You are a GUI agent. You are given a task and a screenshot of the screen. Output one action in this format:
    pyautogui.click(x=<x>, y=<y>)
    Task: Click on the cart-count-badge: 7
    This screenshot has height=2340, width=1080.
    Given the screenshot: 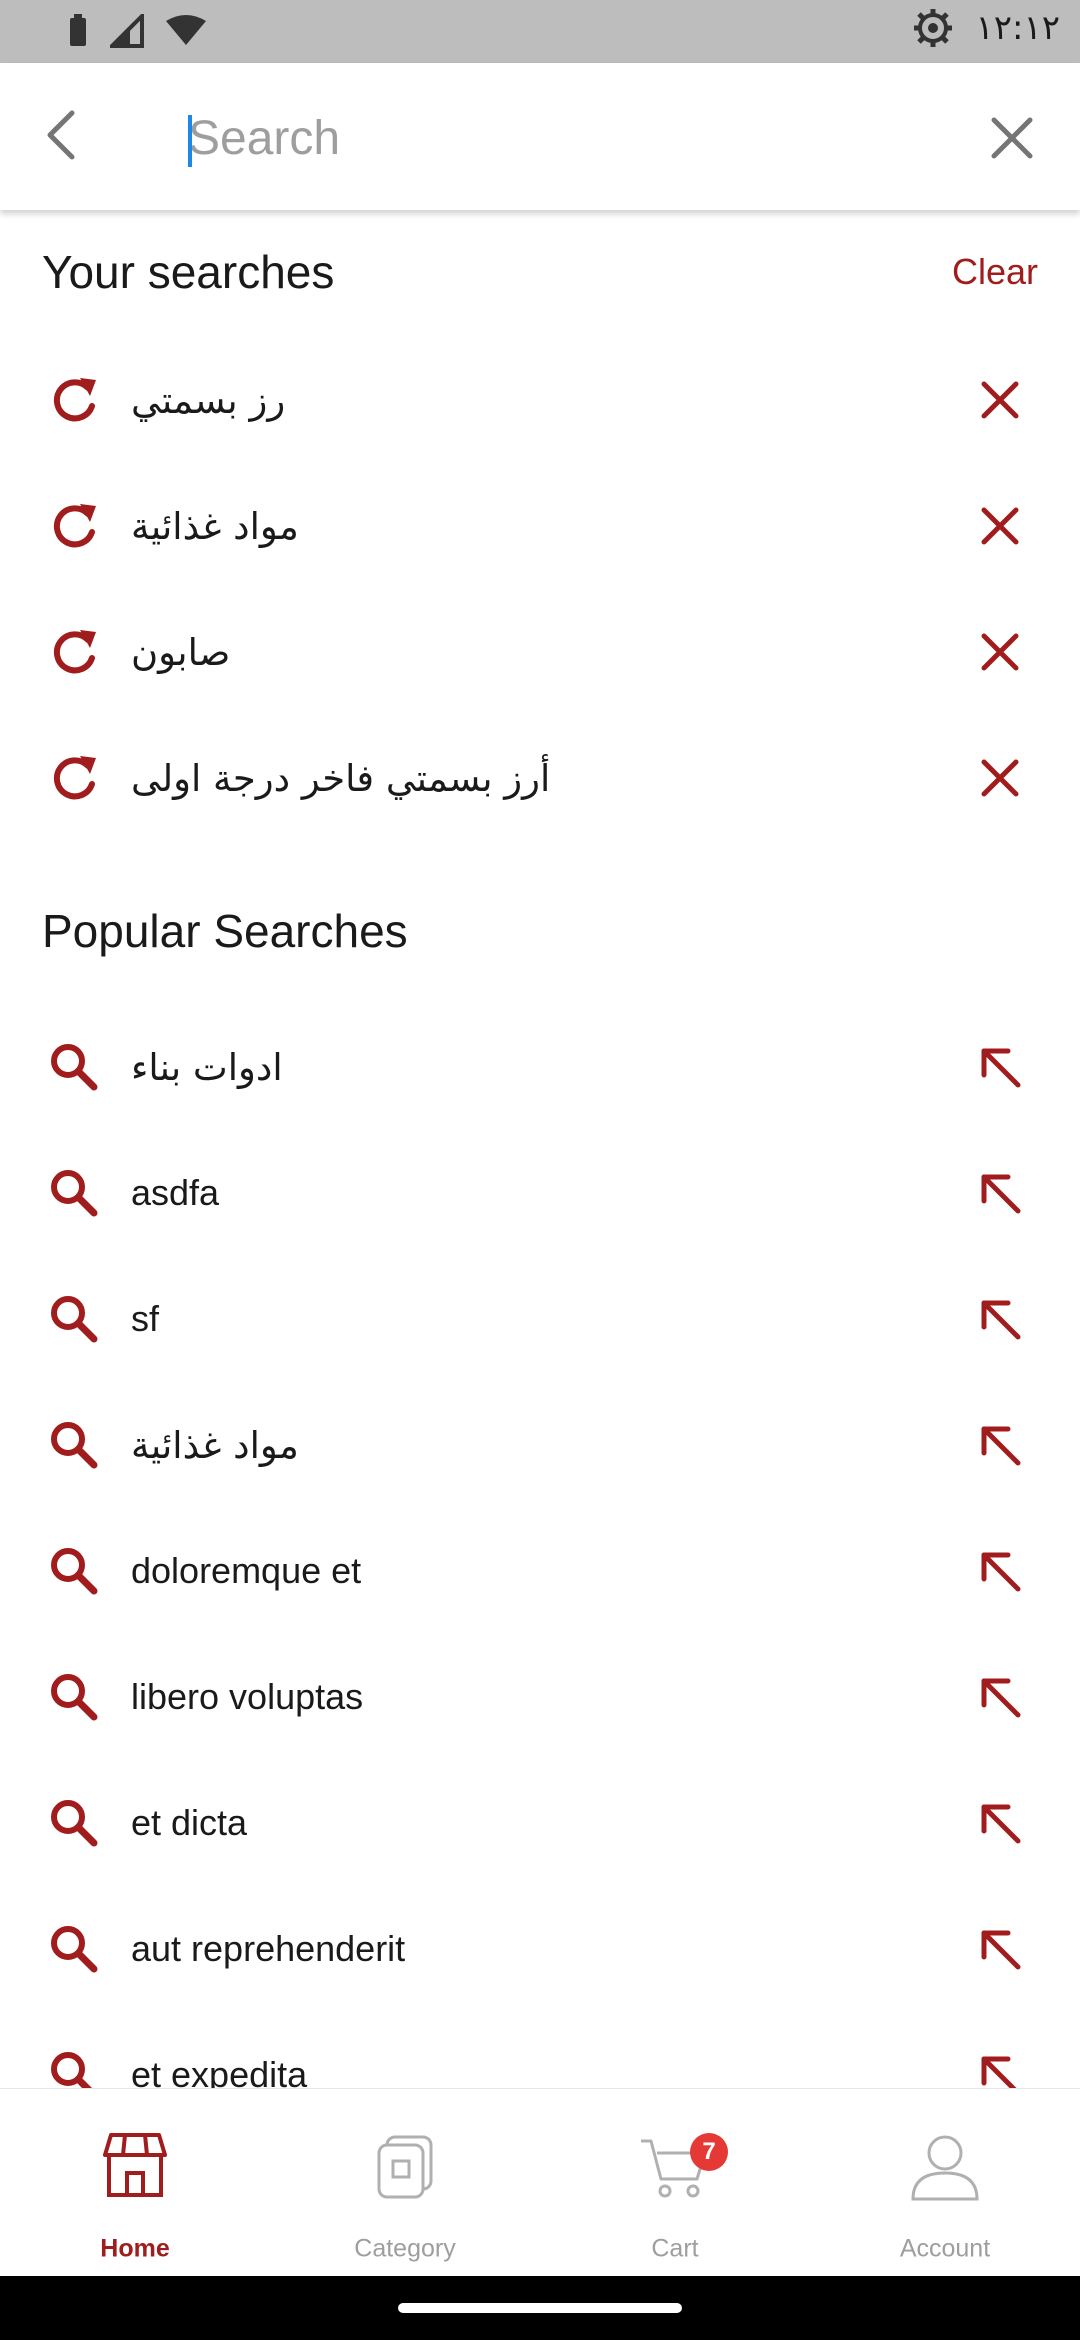 What is the action you would take?
    pyautogui.click(x=709, y=2152)
    